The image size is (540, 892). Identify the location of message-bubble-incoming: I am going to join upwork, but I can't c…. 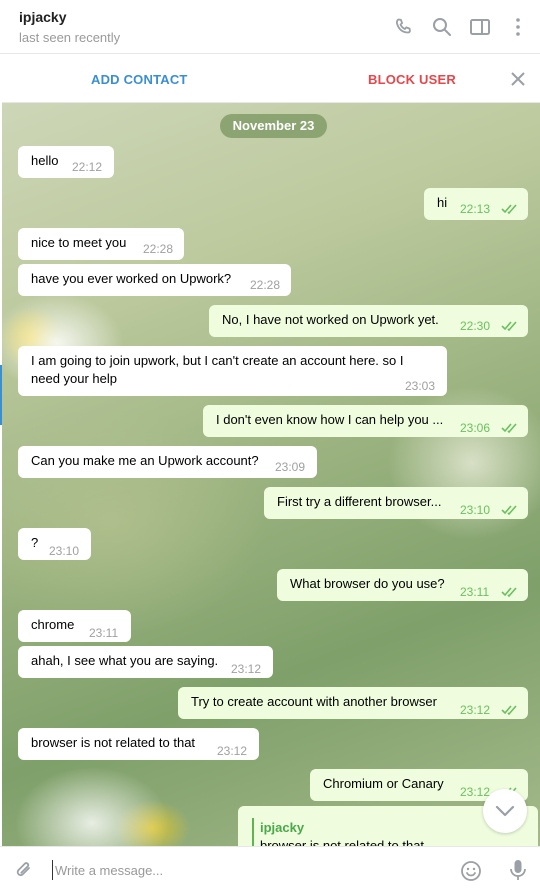
(232, 371).